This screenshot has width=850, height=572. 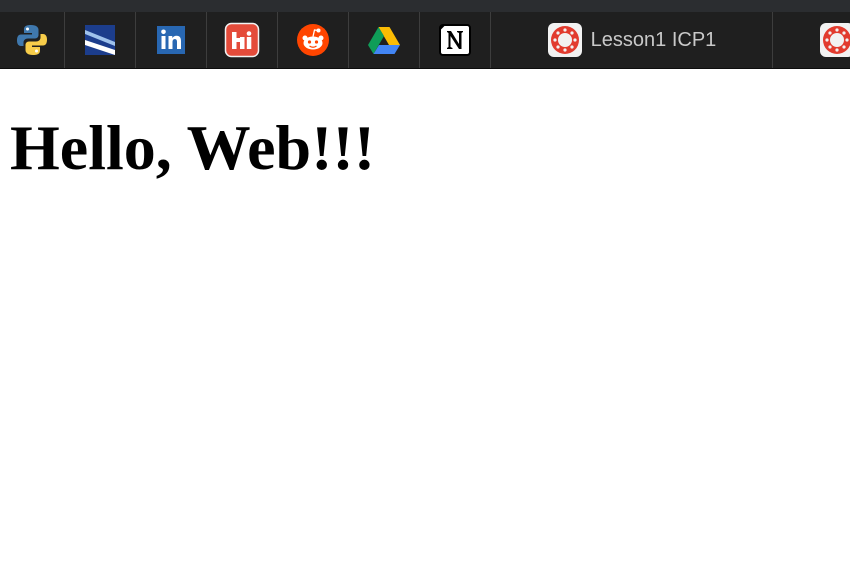 What do you see at coordinates (425, 6) in the screenshot?
I see `window-top-strip` at bounding box center [425, 6].